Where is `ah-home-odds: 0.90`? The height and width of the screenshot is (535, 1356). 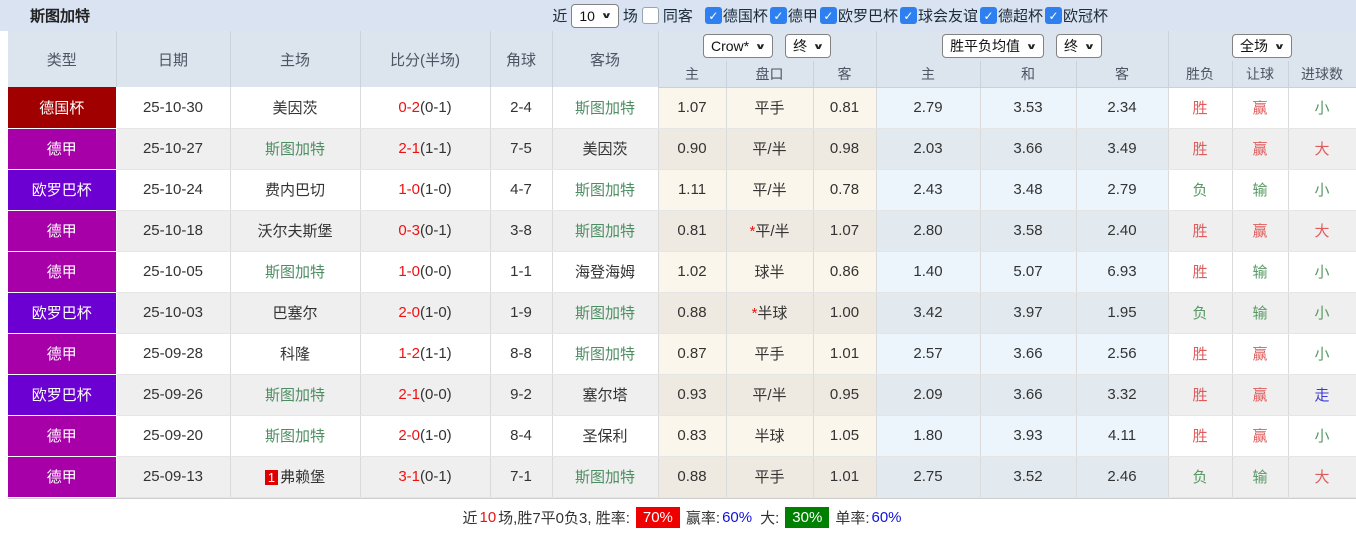 ah-home-odds: 0.90 is located at coordinates (692, 149).